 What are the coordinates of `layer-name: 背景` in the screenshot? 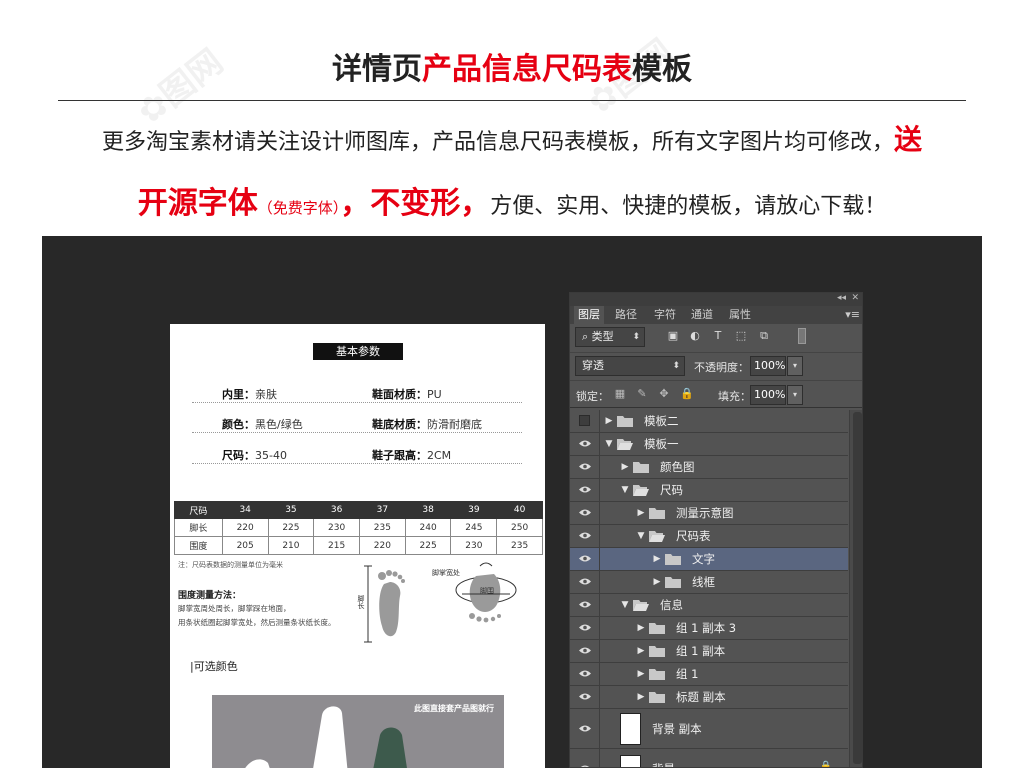 It's located at (663, 764).